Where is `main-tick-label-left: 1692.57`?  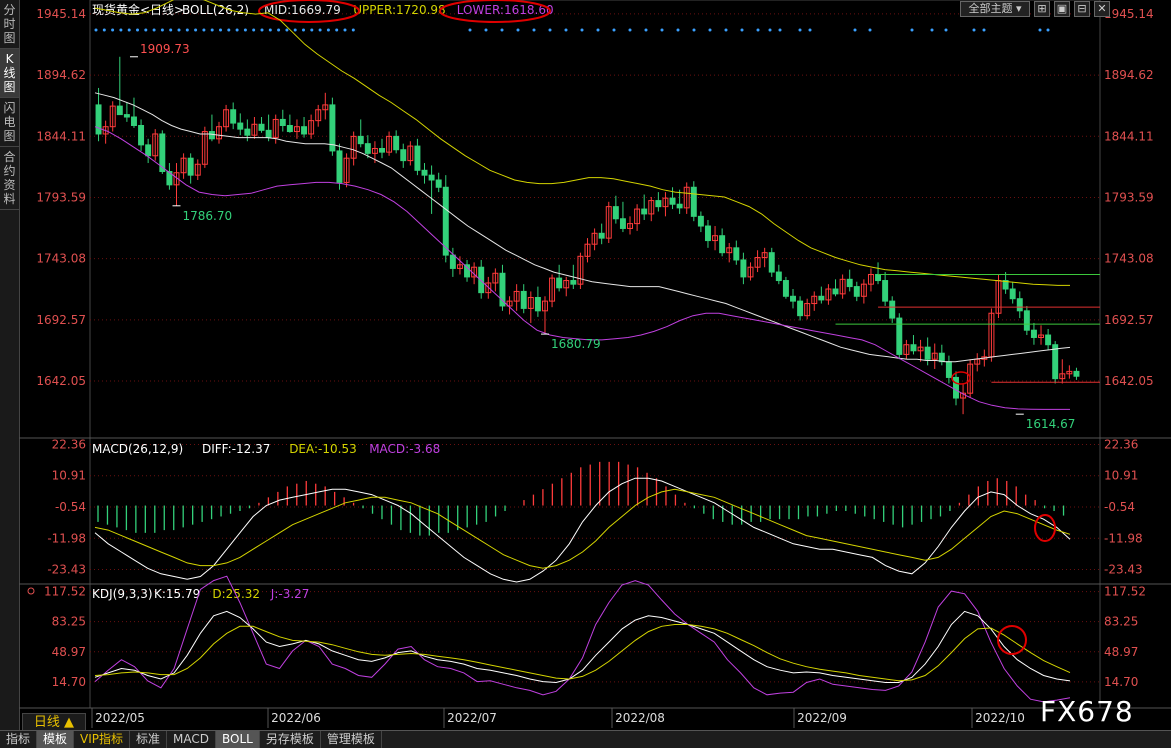 main-tick-label-left: 1692.57 is located at coordinates (61, 320).